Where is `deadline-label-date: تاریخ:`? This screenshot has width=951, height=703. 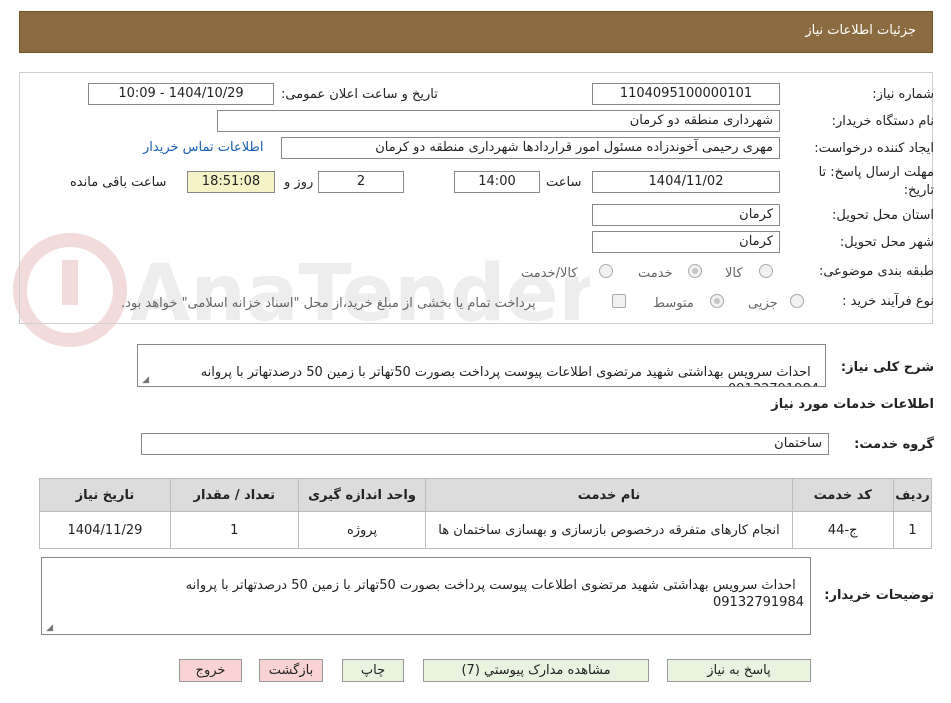
deadline-label-date: تاریخ: is located at coordinates (918, 190).